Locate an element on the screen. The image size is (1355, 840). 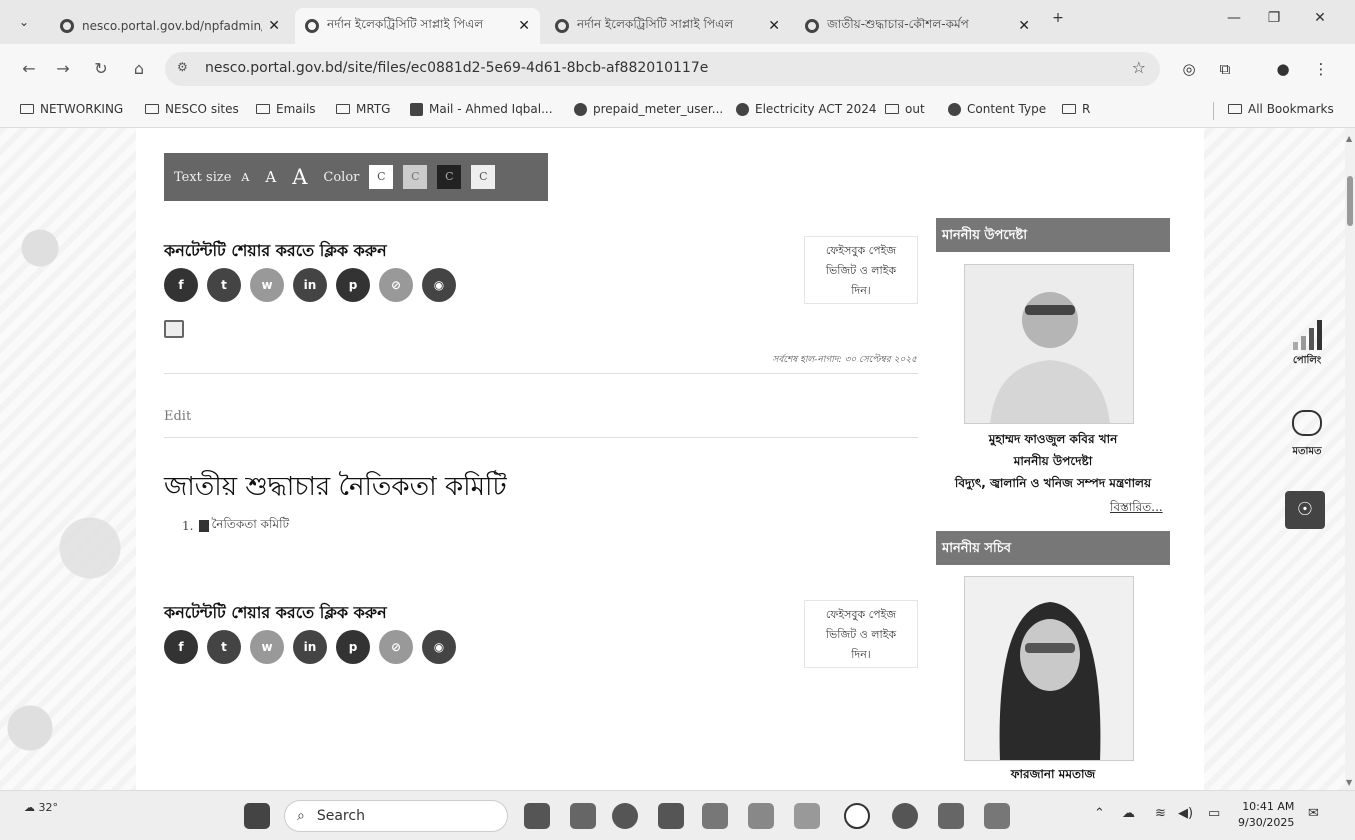
word-icon is located at coordinates (951, 816).